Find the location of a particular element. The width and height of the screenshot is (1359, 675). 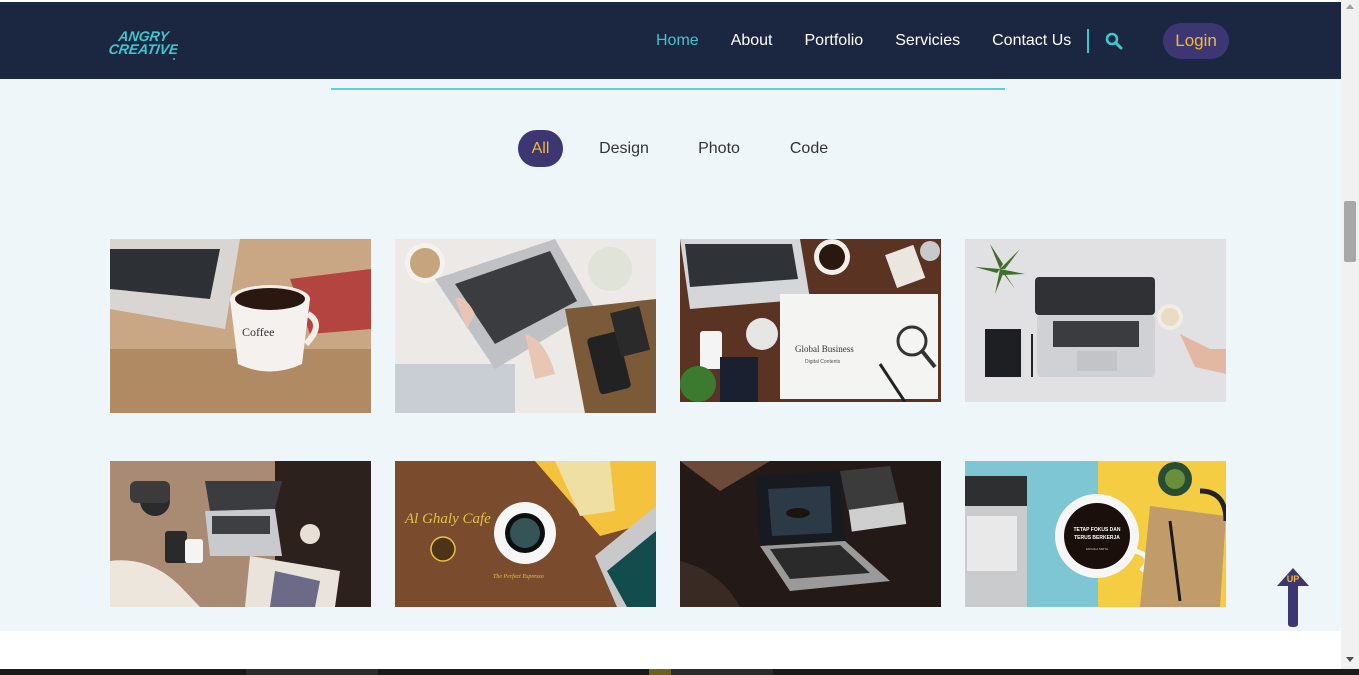

nav-portfolio: Portfolio is located at coordinates (834, 41).